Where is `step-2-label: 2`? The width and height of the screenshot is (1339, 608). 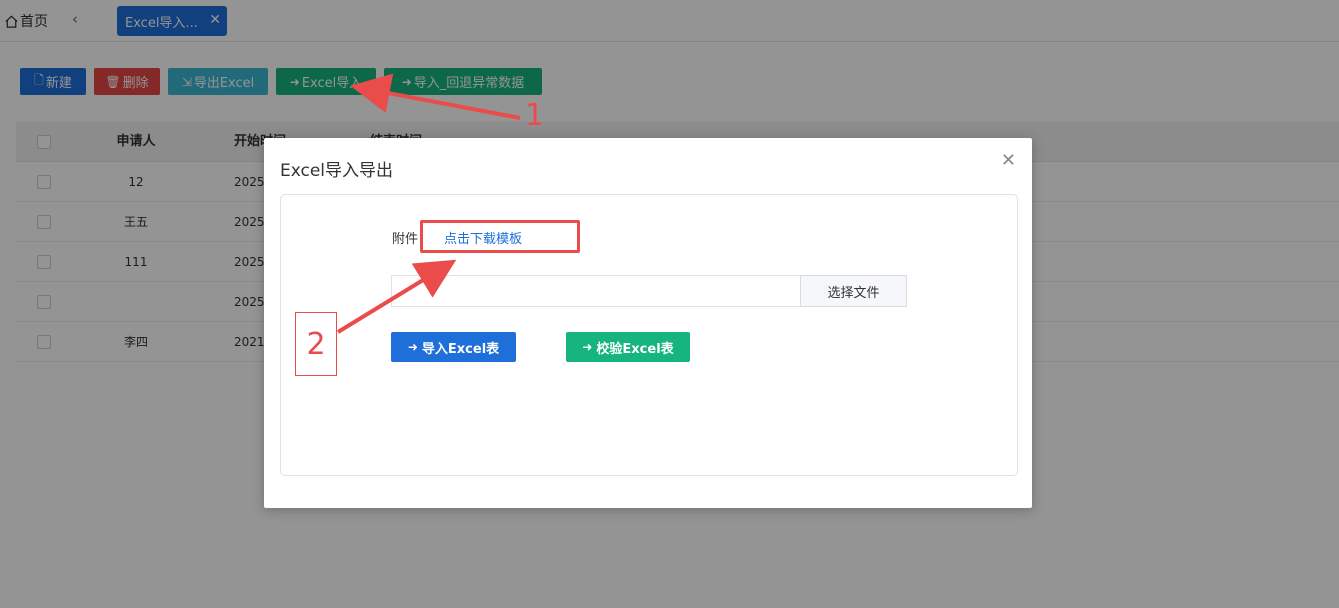
step-2-label: 2 is located at coordinates (316, 344).